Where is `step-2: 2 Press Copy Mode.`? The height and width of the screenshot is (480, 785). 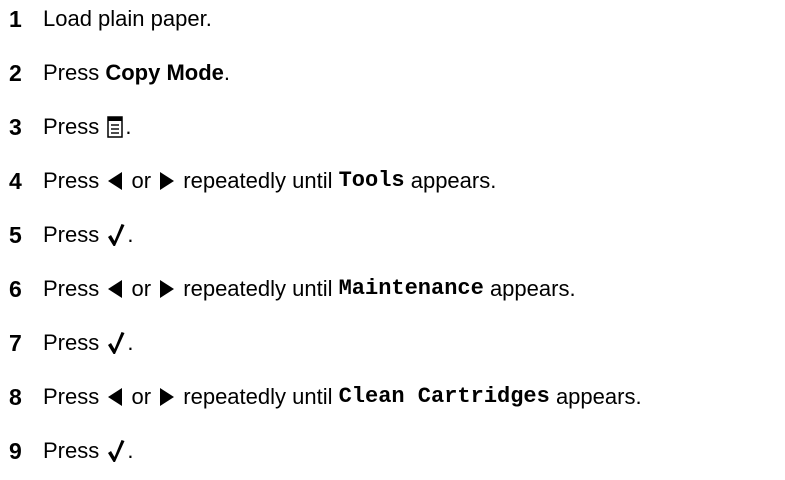
step-2: 2 Press Copy Mode. is located at coordinates (115, 73).